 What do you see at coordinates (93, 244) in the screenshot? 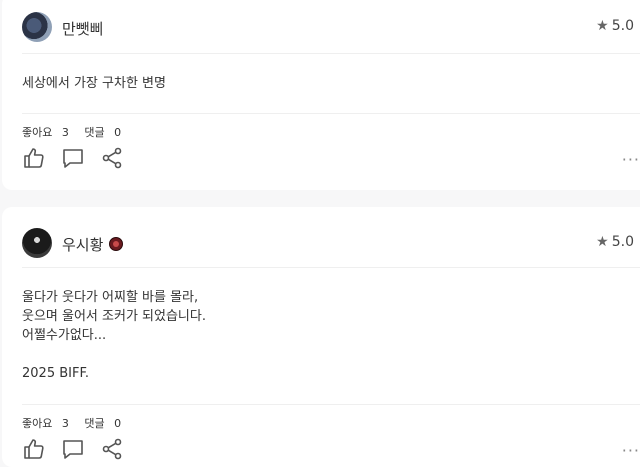
I see `username: 우시황` at bounding box center [93, 244].